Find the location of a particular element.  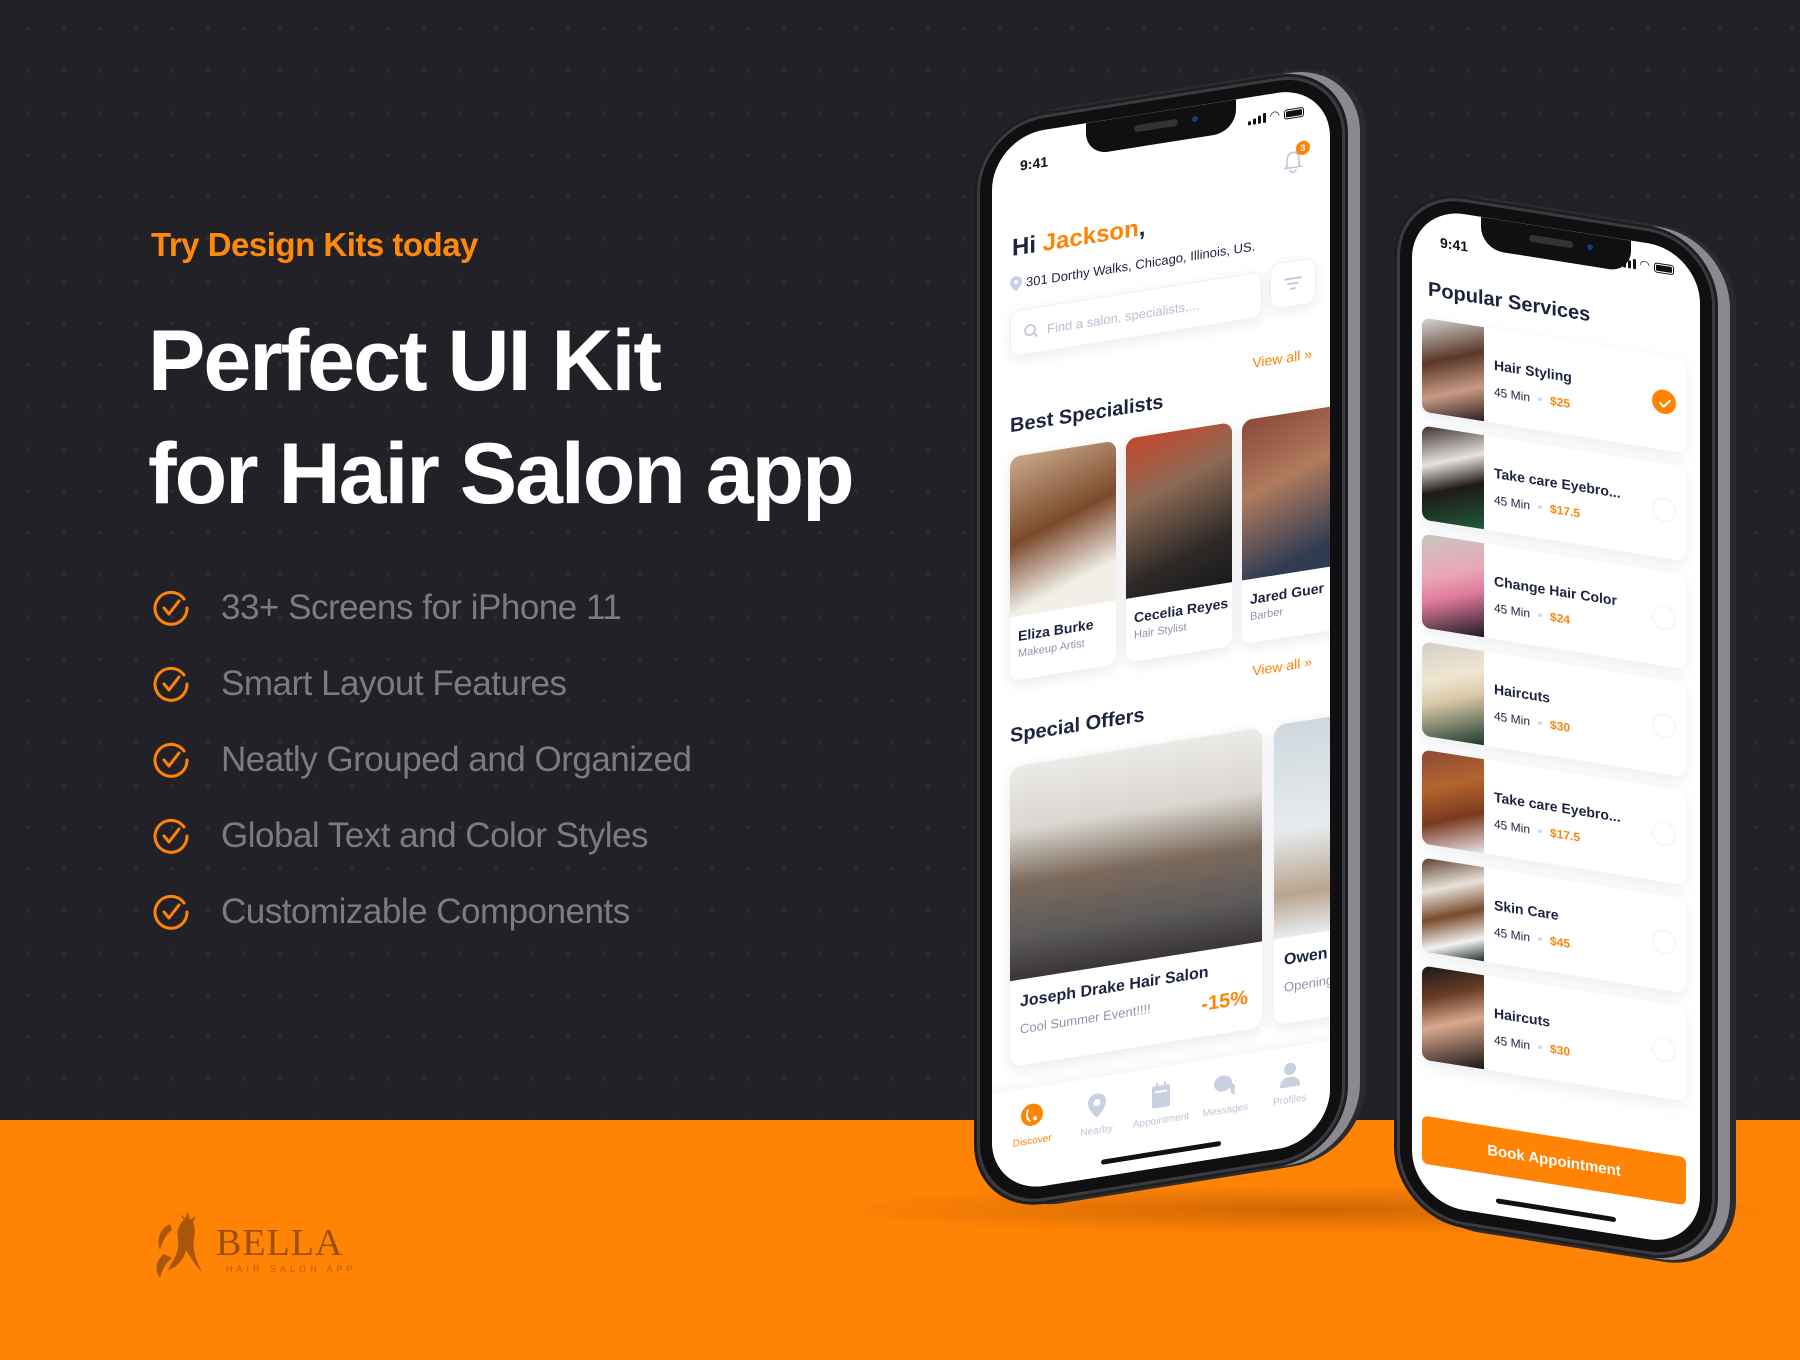

battery-icon is located at coordinates (1664, 269).